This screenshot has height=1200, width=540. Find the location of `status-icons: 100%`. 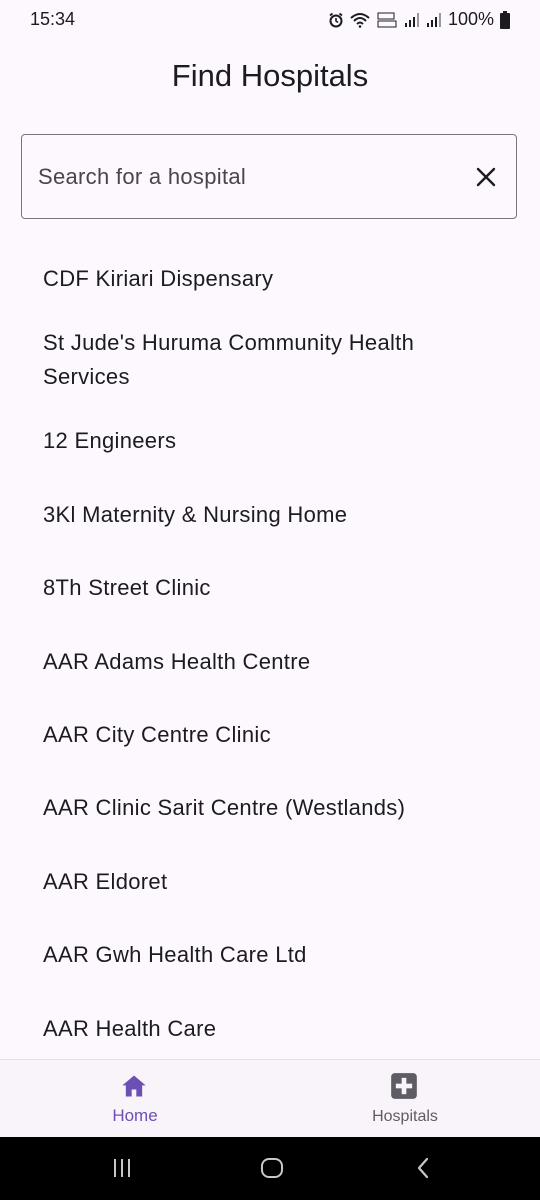

status-icons: 100% is located at coordinates (419, 19).